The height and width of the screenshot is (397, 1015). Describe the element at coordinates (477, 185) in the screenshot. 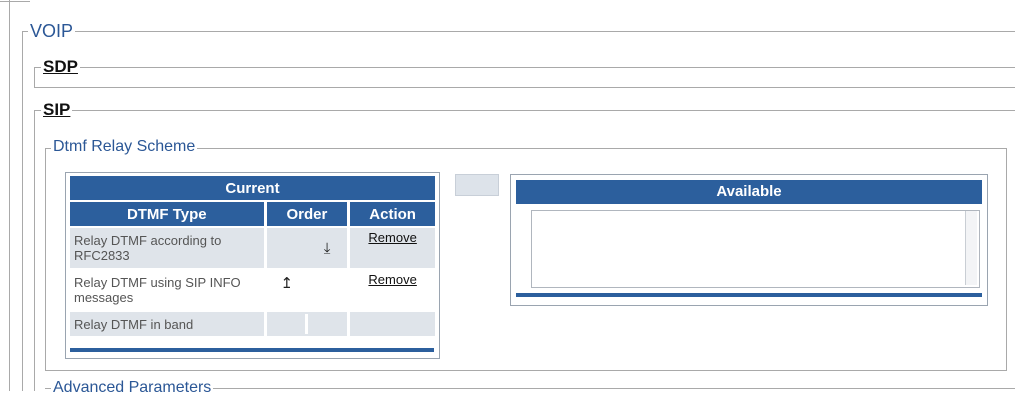

I see `add-button` at that location.